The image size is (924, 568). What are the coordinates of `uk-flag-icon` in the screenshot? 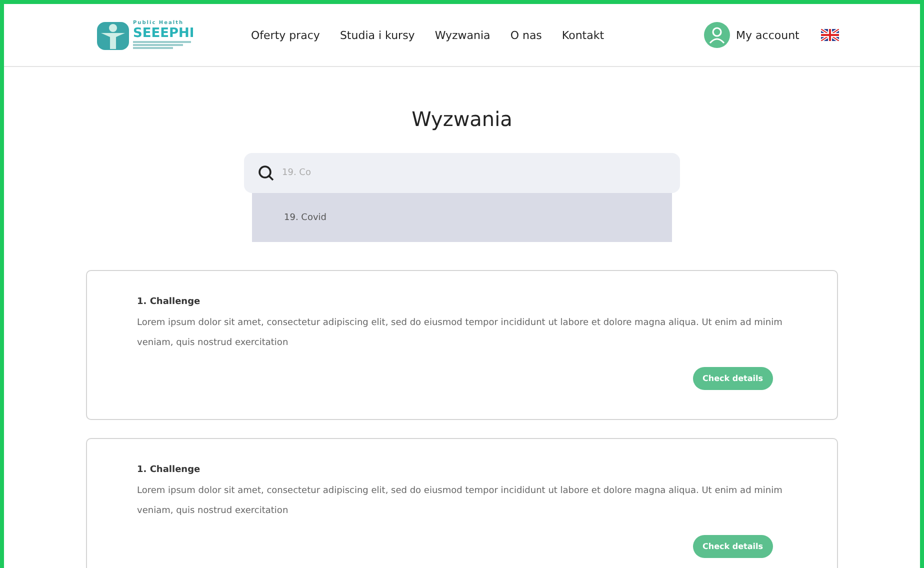 It's located at (830, 35).